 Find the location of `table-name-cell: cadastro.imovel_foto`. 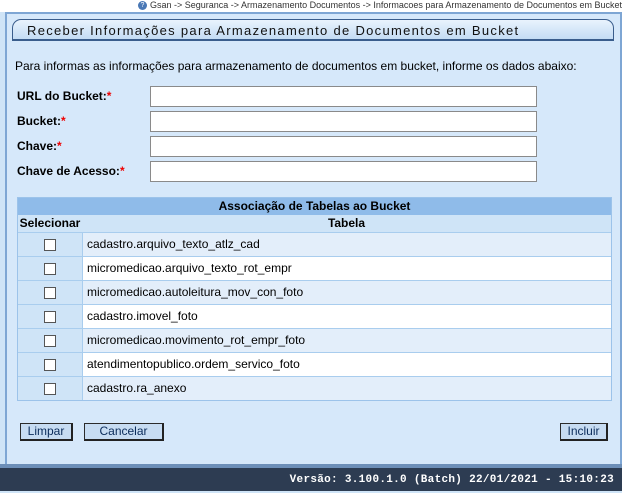

table-name-cell: cadastro.imovel_foto is located at coordinates (346, 316).